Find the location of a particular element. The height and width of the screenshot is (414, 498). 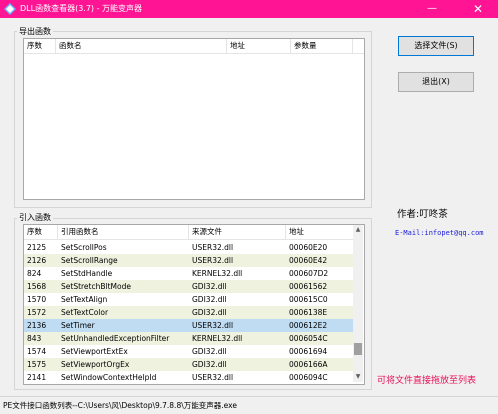

column-header-param-count: 参数量 is located at coordinates (322, 46).